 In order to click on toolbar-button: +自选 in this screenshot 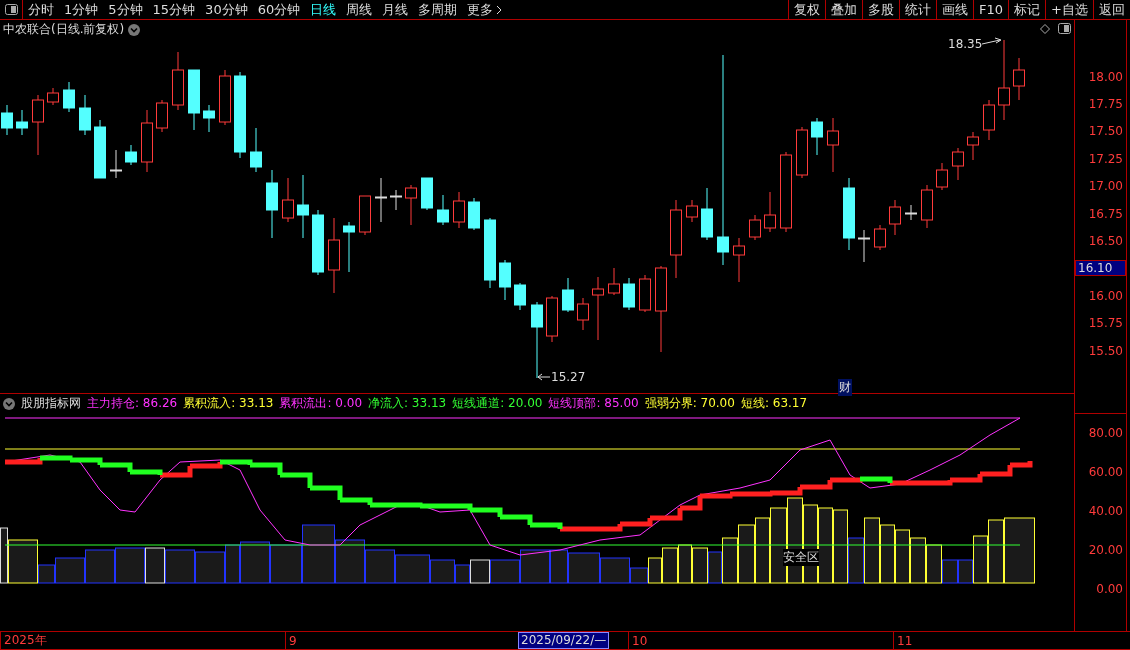, I will do `click(1069, 9)`.